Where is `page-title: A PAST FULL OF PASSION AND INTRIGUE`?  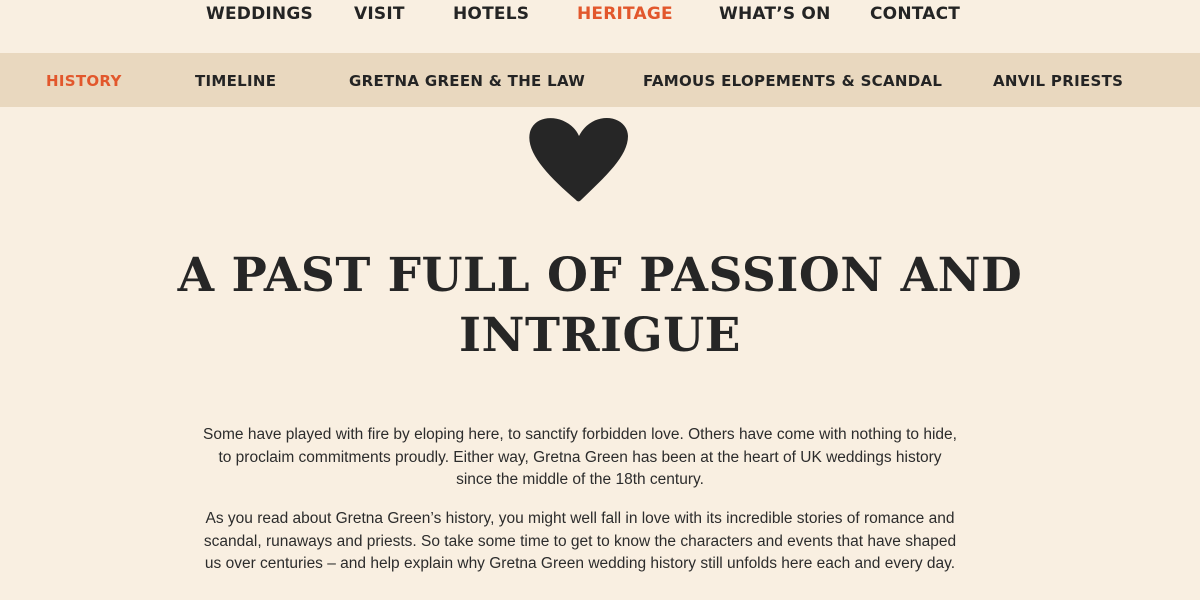 page-title: A PAST FULL OF PASSION AND INTRIGUE is located at coordinates (600, 305).